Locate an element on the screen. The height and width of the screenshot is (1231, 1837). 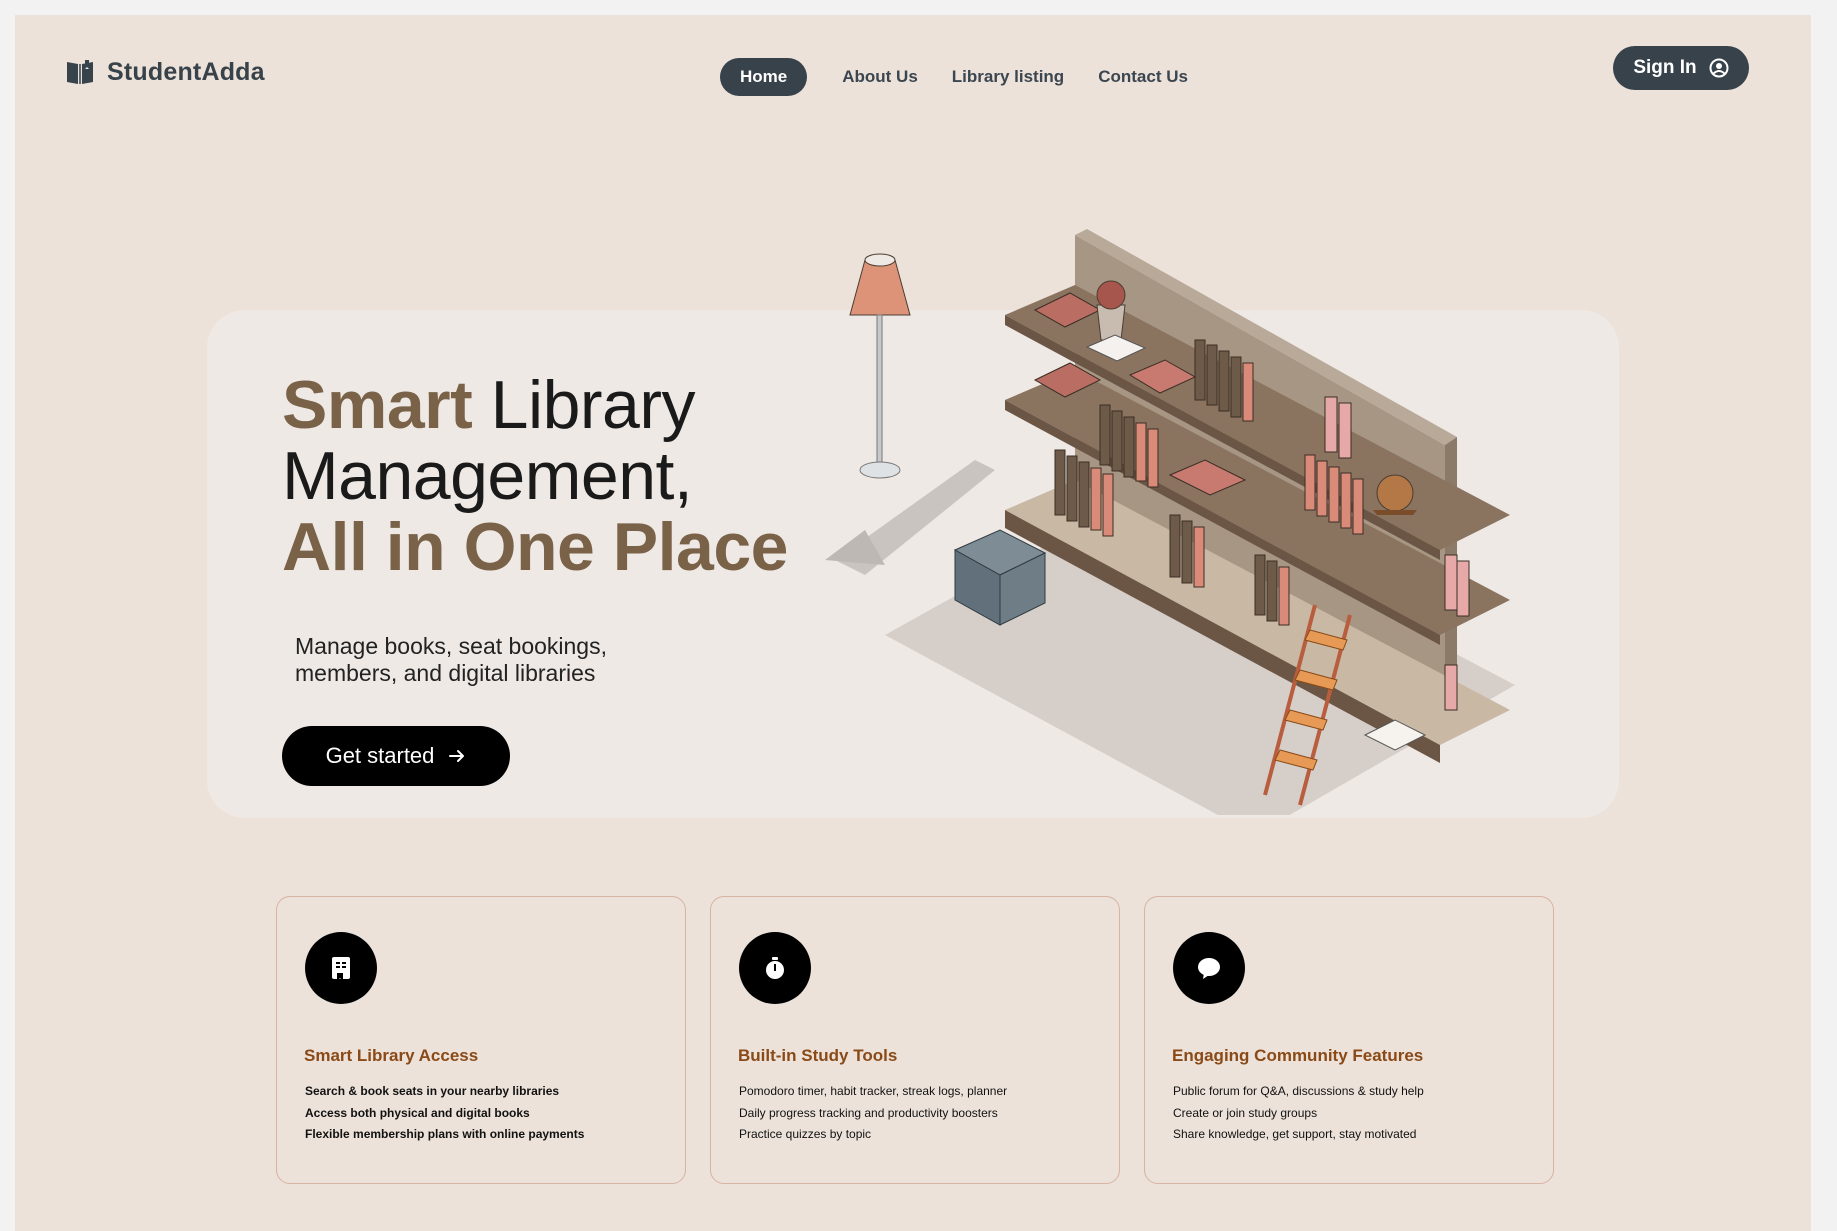
hero-subtitle-line-2: members, and digital libraries is located at coordinates (445, 673).